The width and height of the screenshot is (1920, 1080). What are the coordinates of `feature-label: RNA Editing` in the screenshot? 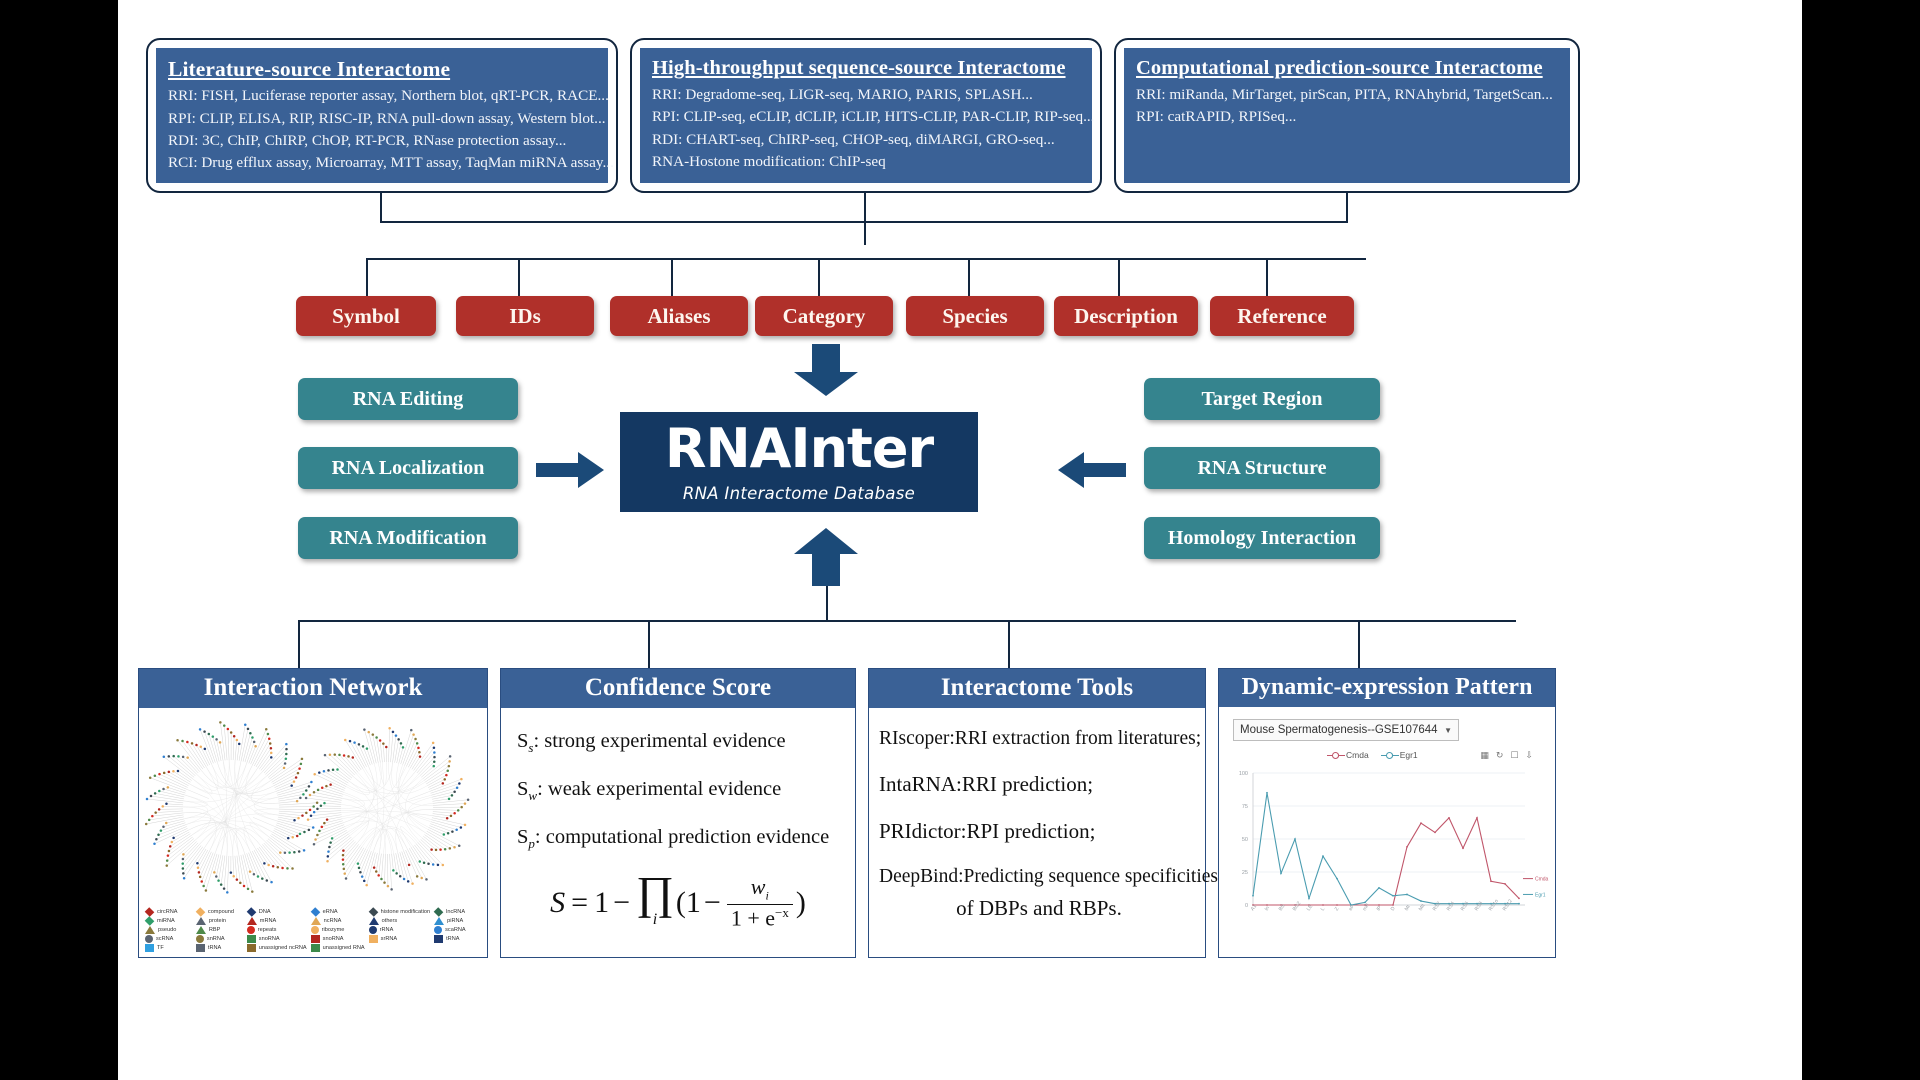 It's located at (408, 398).